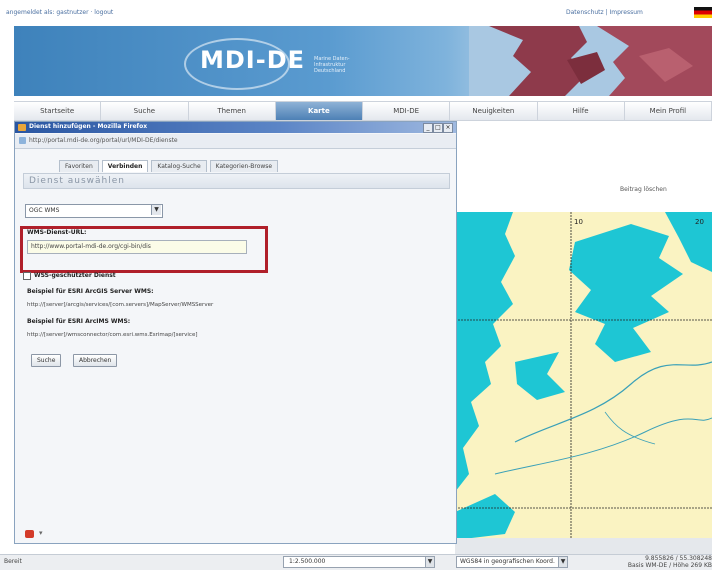 This screenshot has height=570, width=712. What do you see at coordinates (669, 565) in the screenshot?
I see `coordinate-subtext: Basis WM-DE / Höhe 269 KB` at bounding box center [669, 565].